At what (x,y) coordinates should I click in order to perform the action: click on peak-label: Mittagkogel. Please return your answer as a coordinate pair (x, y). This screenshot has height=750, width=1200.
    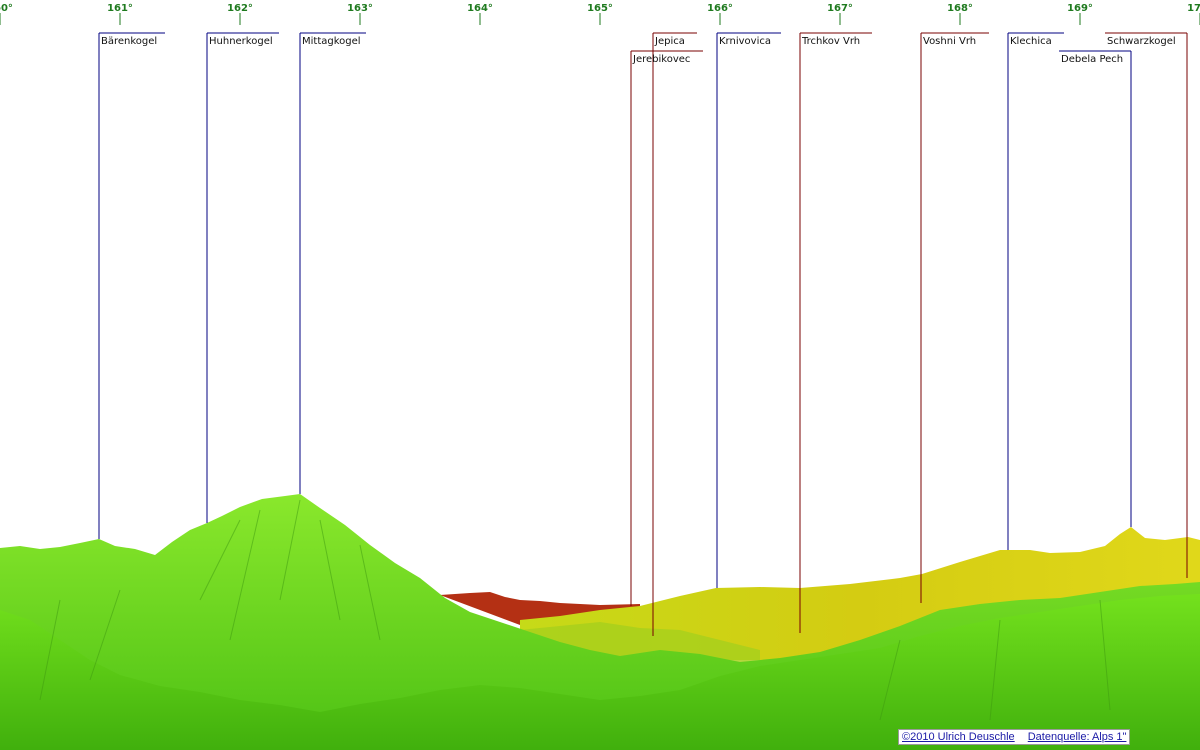
    Looking at the image, I should click on (332, 263).